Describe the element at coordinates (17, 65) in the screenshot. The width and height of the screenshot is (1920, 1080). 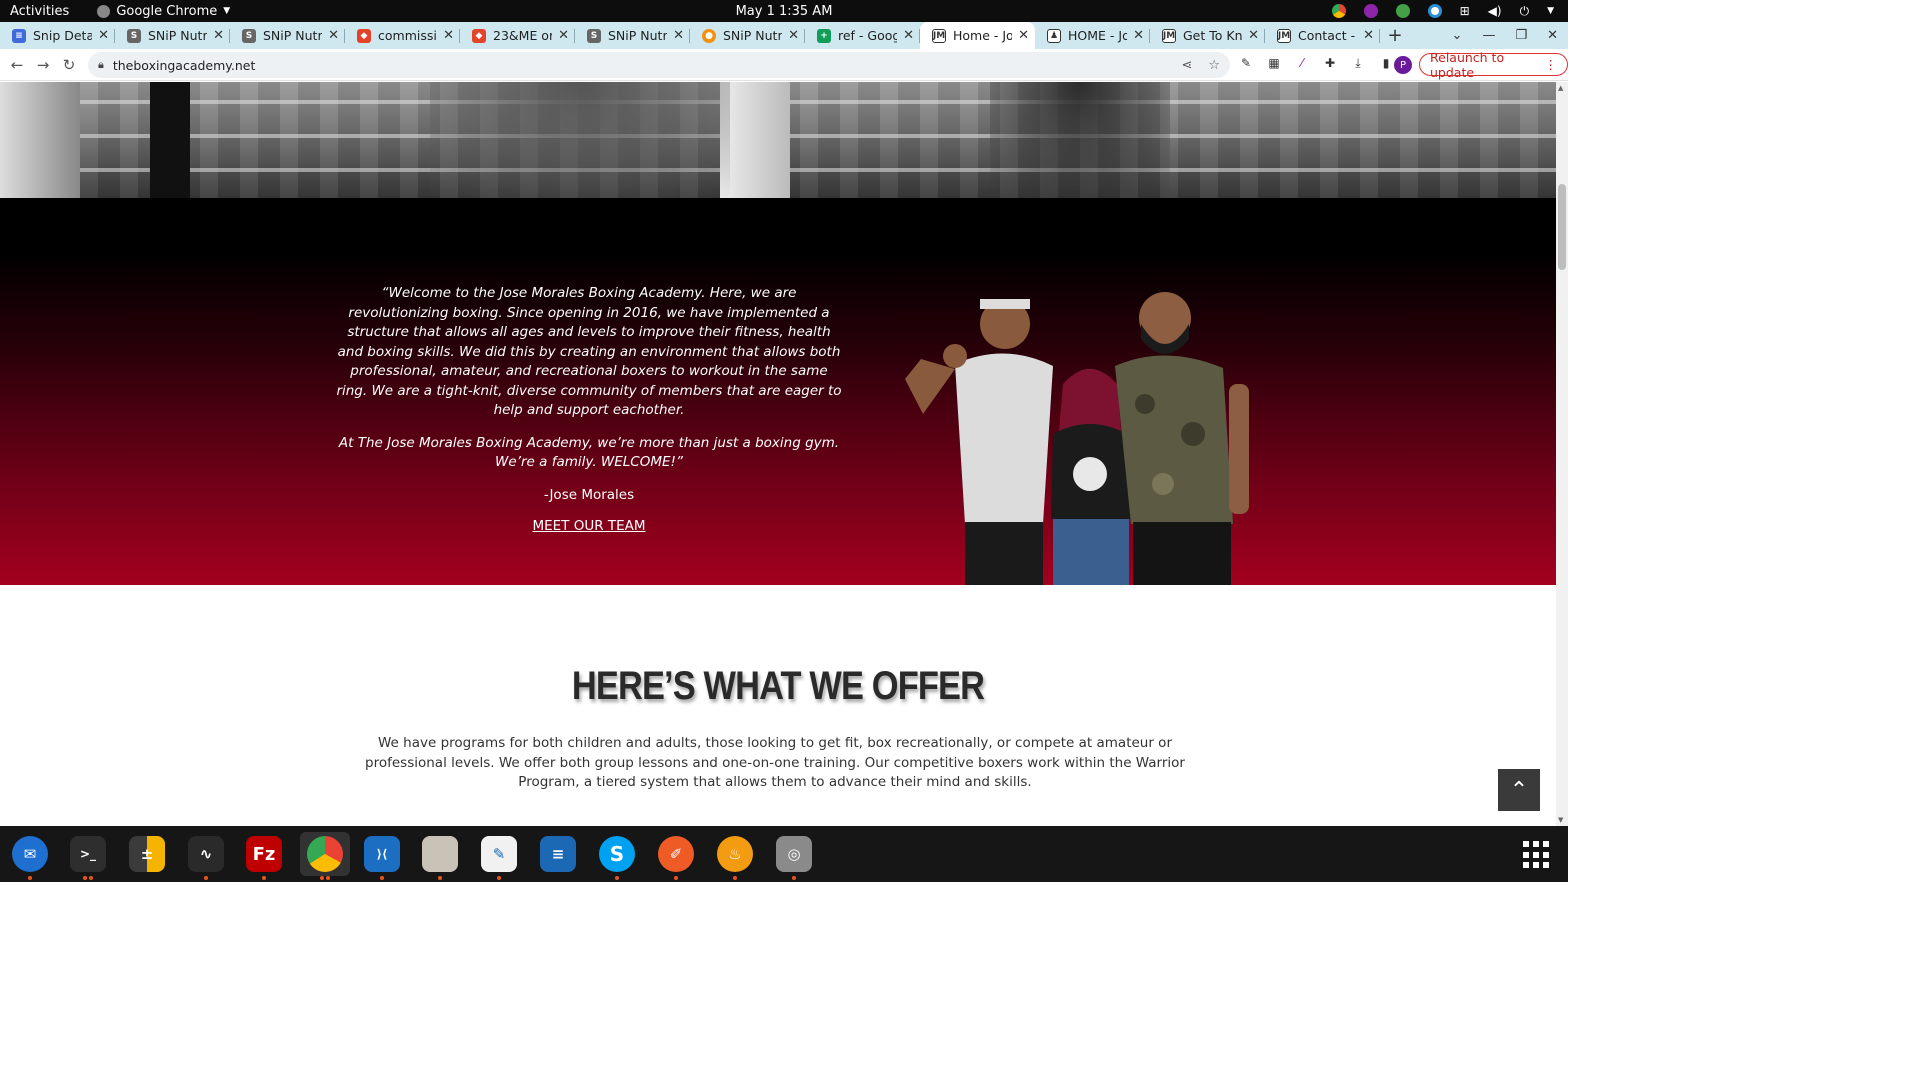
I see `back-icon: ←` at that location.